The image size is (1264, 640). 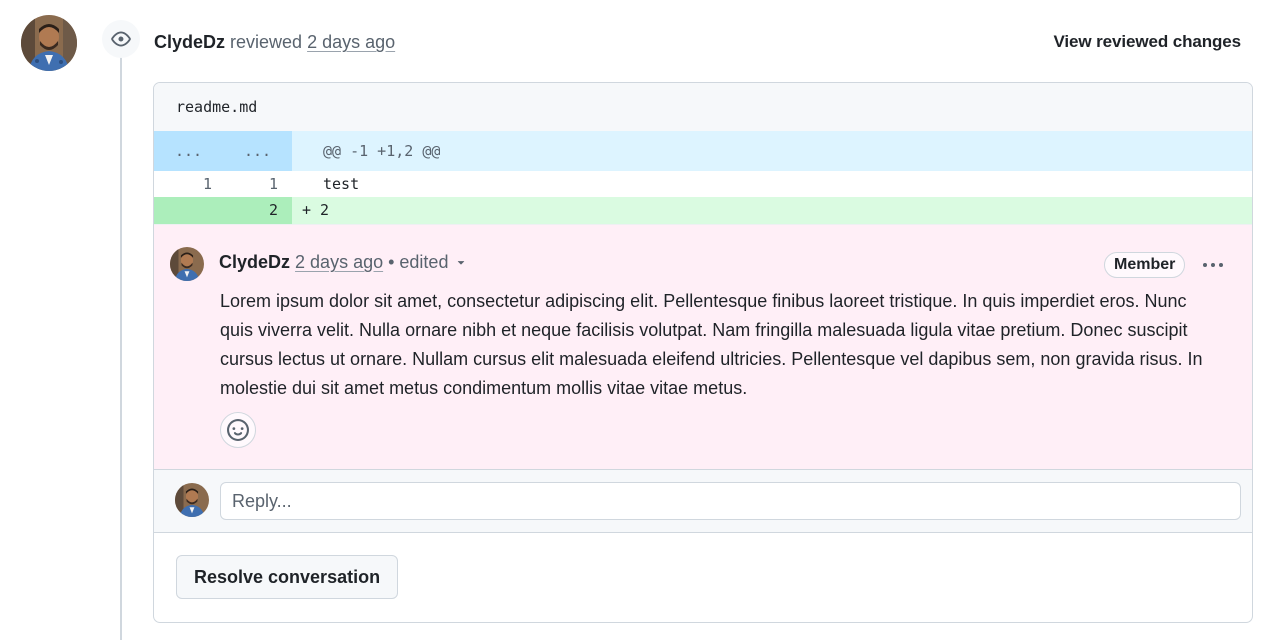 What do you see at coordinates (703, 184) in the screenshot?
I see `diff-context-row: 1 1 test` at bounding box center [703, 184].